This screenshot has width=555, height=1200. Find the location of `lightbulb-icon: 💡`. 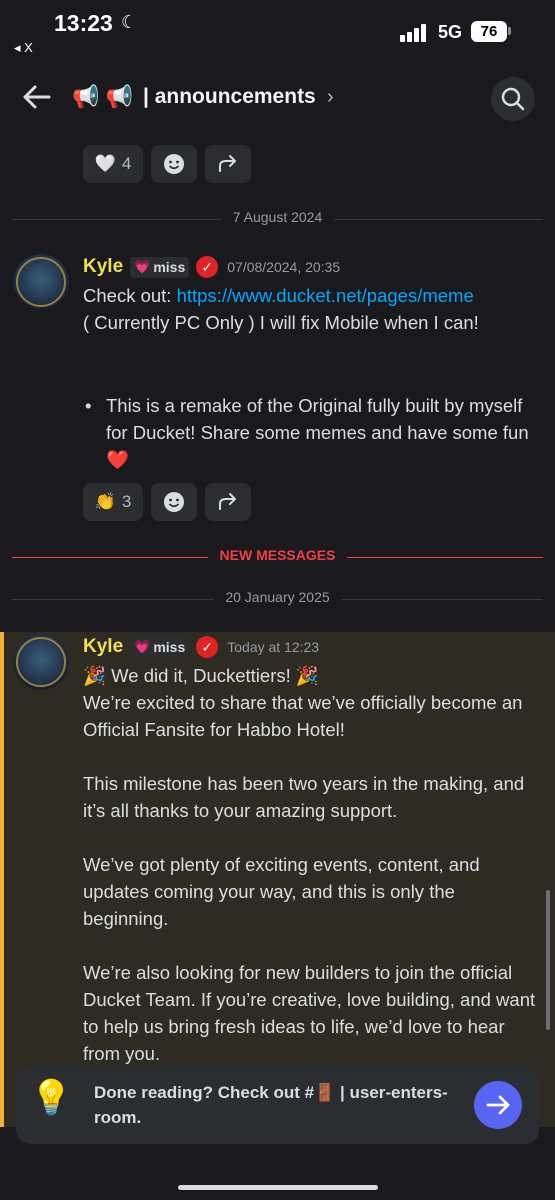

lightbulb-icon: 💡 is located at coordinates (51, 1098).